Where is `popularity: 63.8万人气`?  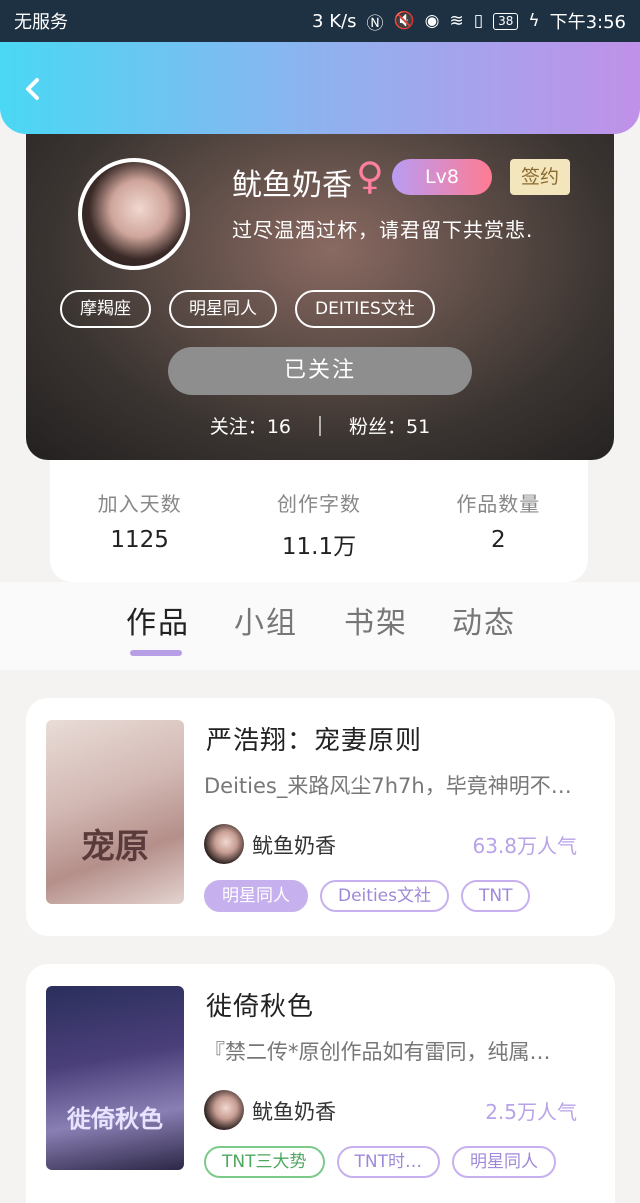 popularity: 63.8万人气 is located at coordinates (524, 846).